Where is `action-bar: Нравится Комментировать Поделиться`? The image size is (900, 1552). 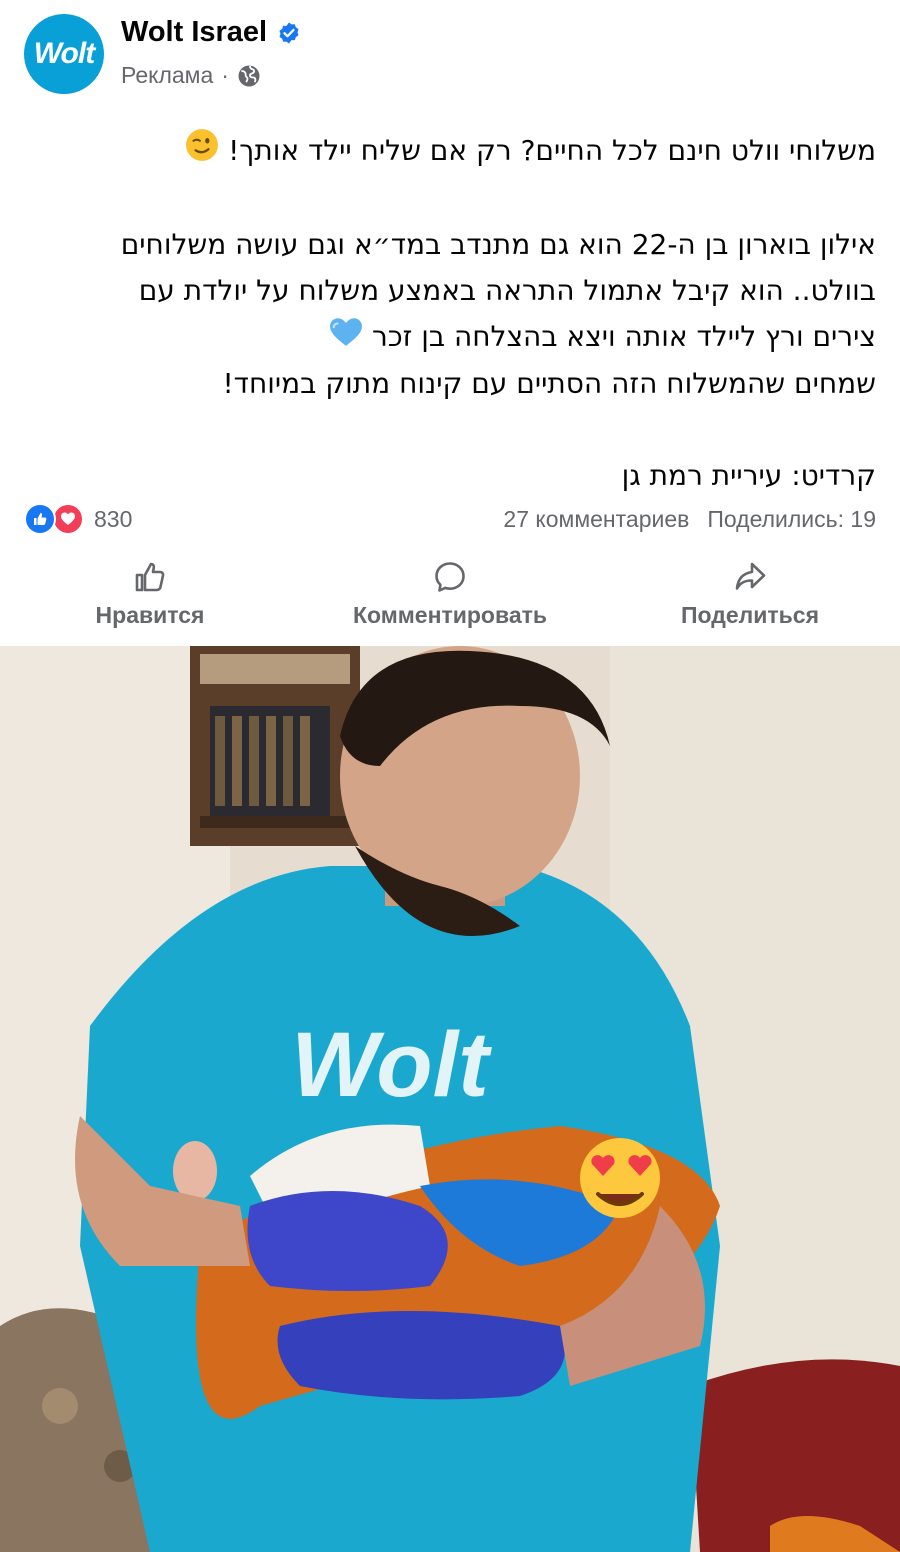 action-bar: Нравится Комментировать Поделиться is located at coordinates (450, 598).